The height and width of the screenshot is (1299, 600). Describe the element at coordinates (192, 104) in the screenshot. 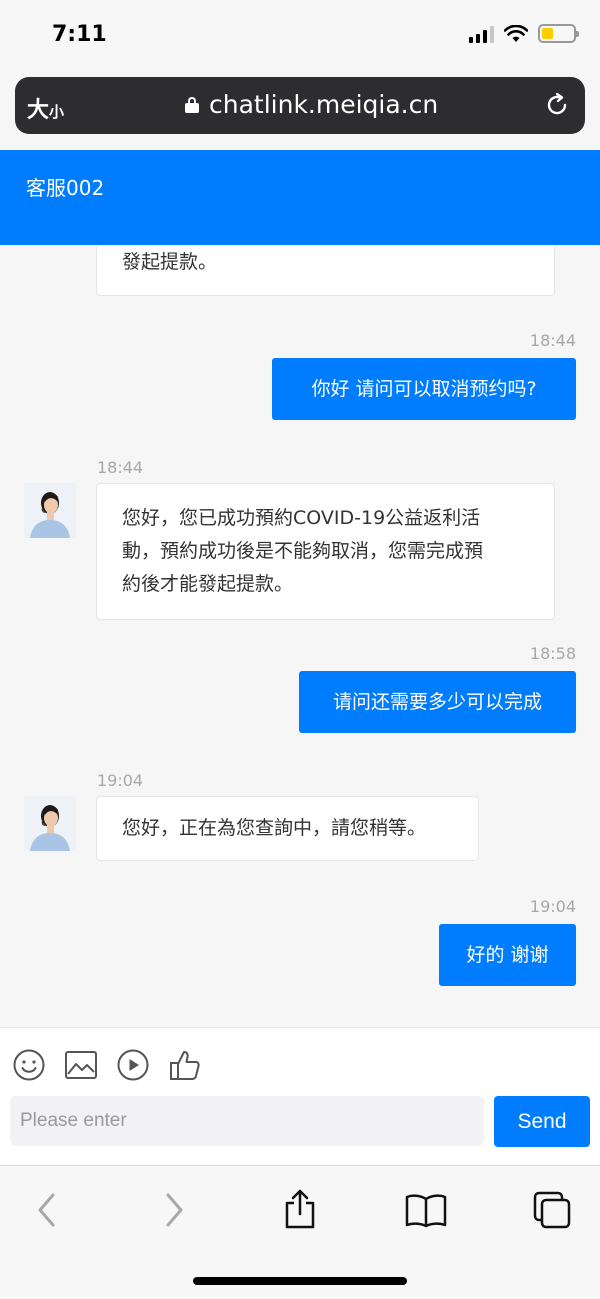

I see `lock-icon` at that location.